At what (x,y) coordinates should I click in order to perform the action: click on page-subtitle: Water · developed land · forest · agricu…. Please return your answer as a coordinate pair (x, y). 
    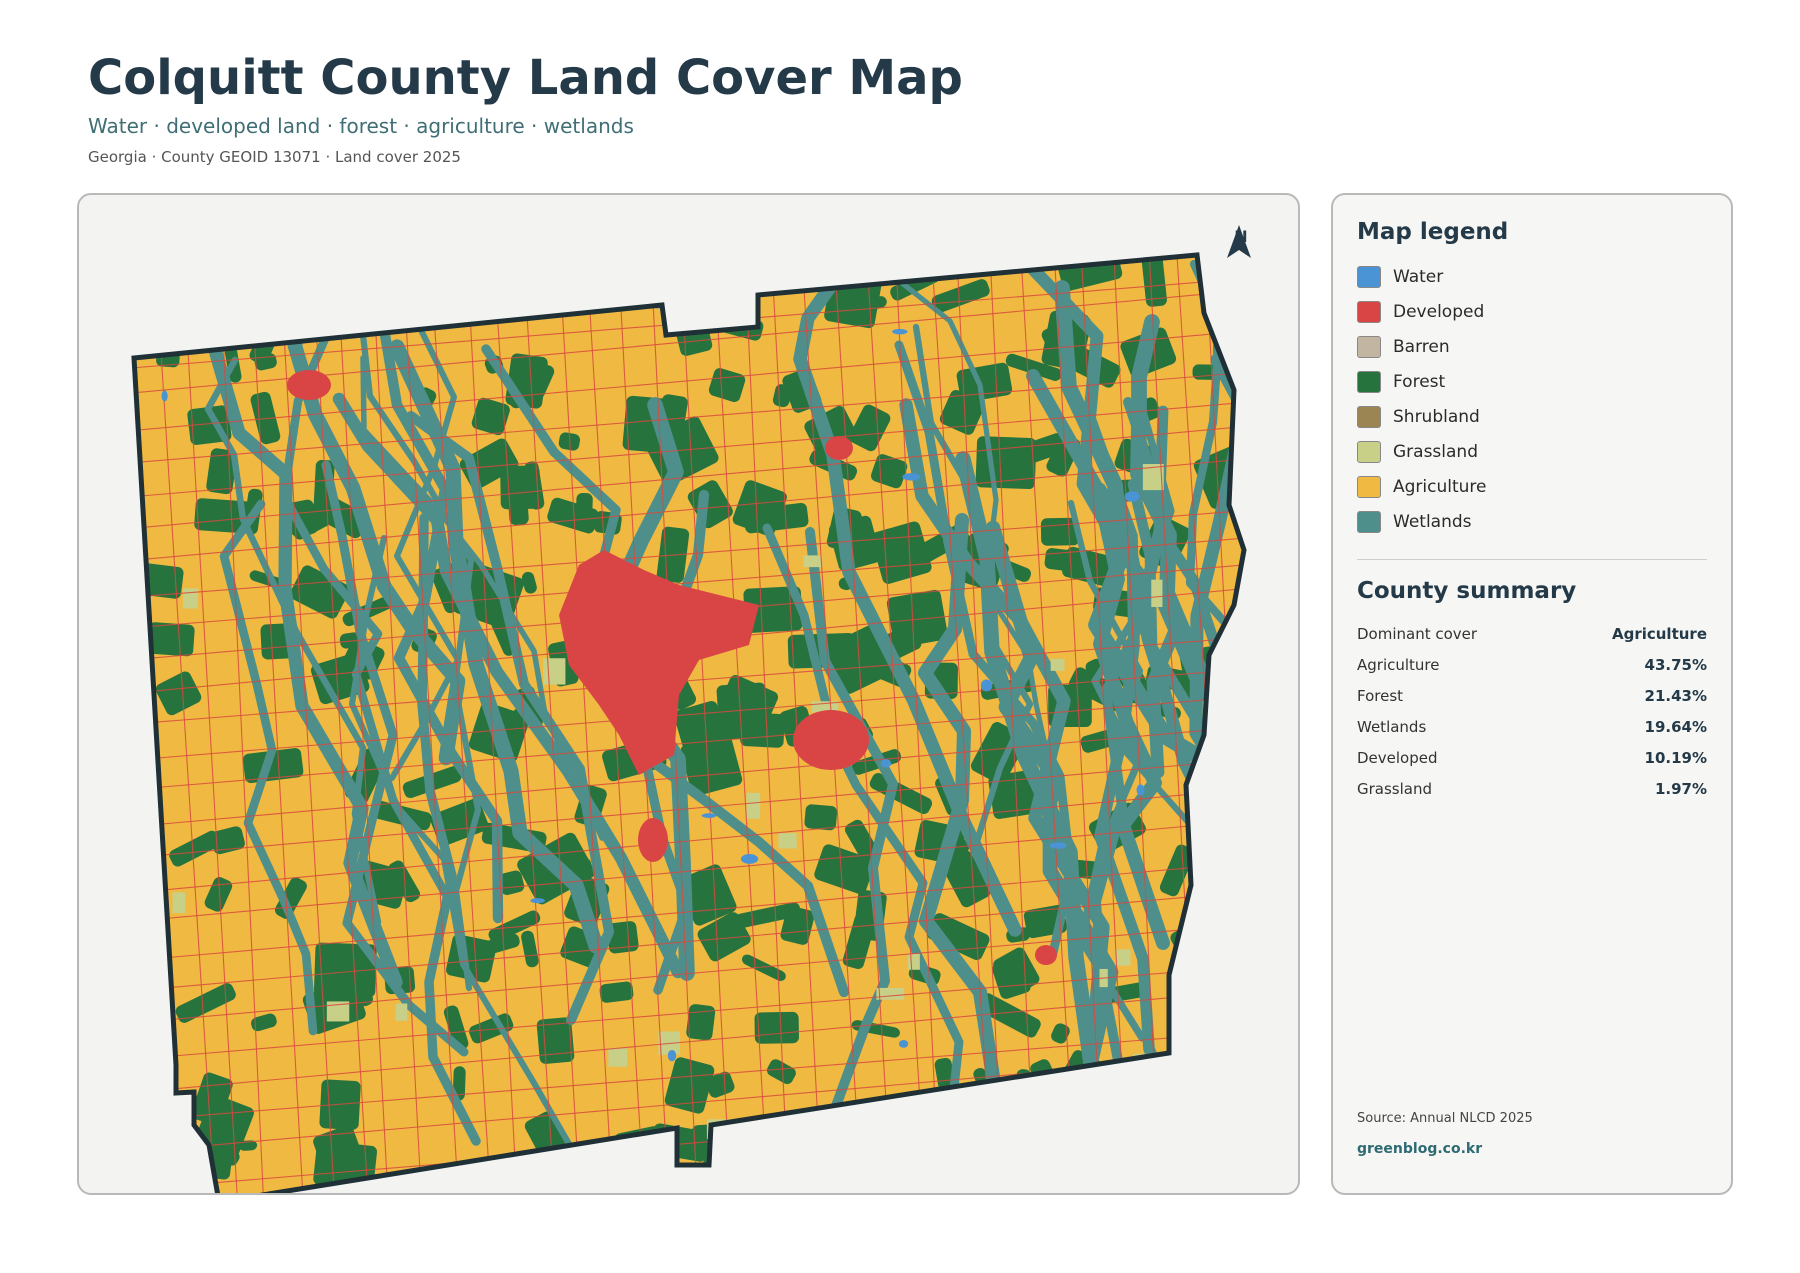
    Looking at the image, I should click on (361, 126).